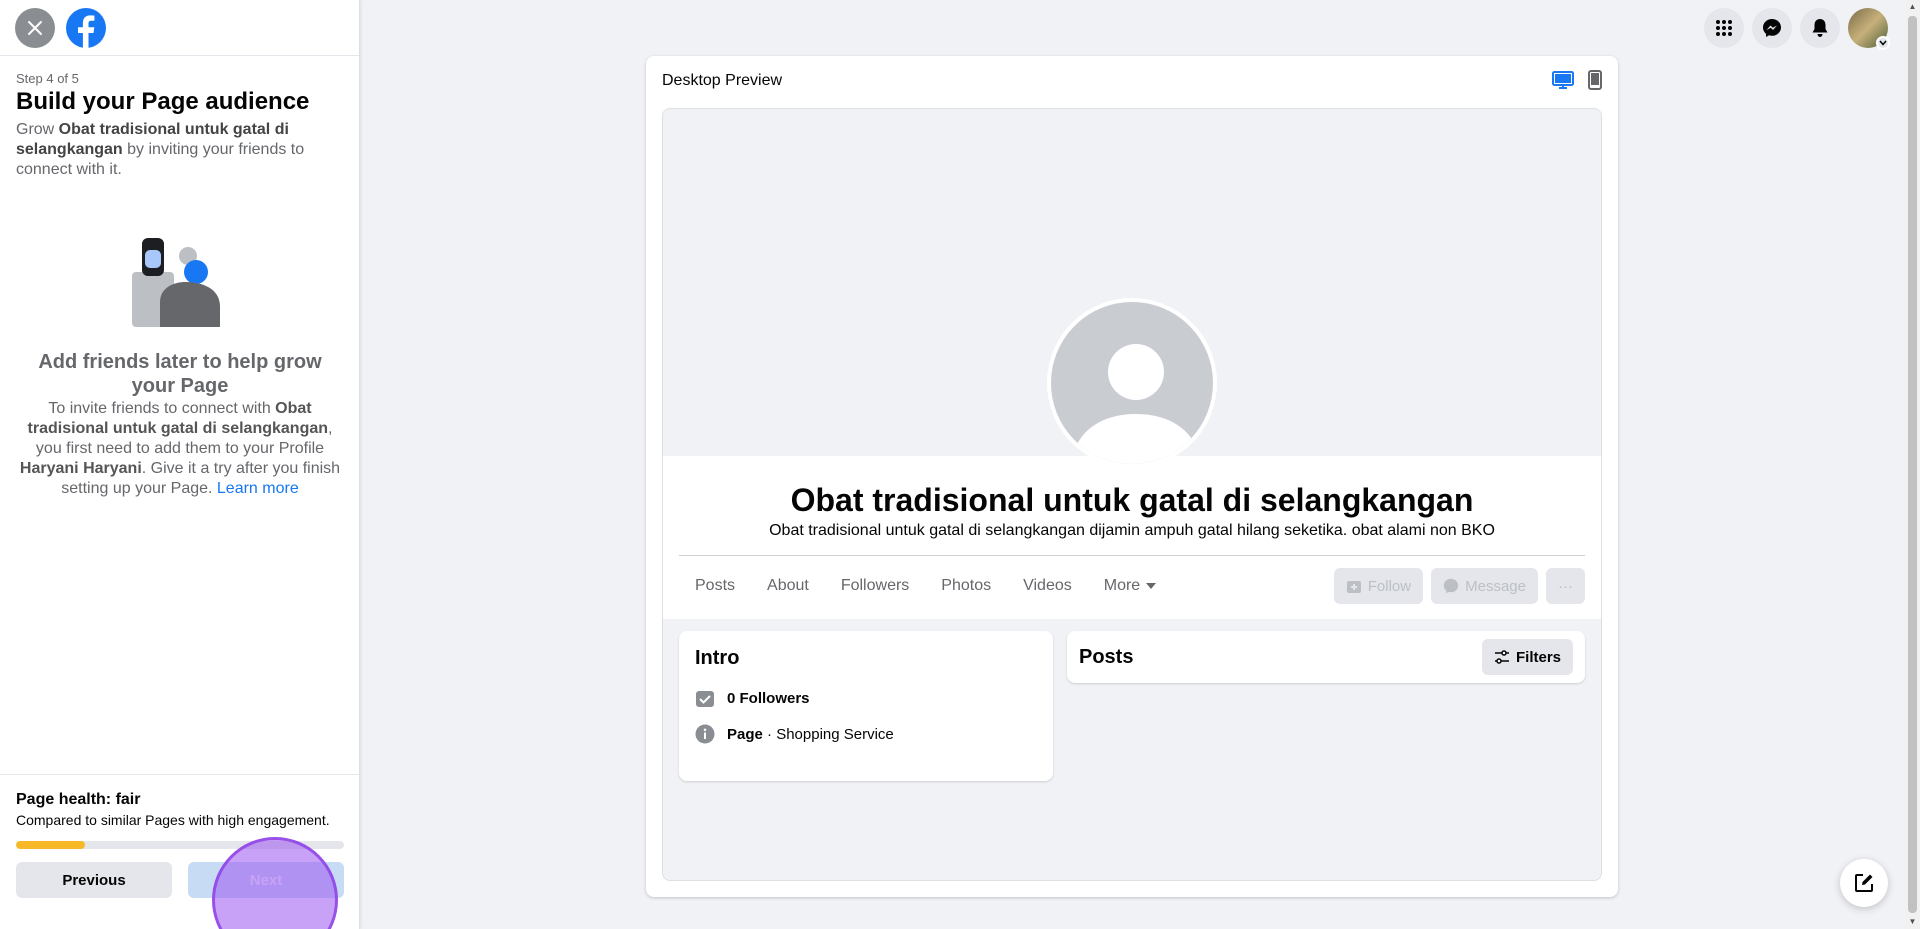 The image size is (1920, 929). Describe the element at coordinates (1912, 7) in the screenshot. I see `scroll-up-icon: ▲` at that location.